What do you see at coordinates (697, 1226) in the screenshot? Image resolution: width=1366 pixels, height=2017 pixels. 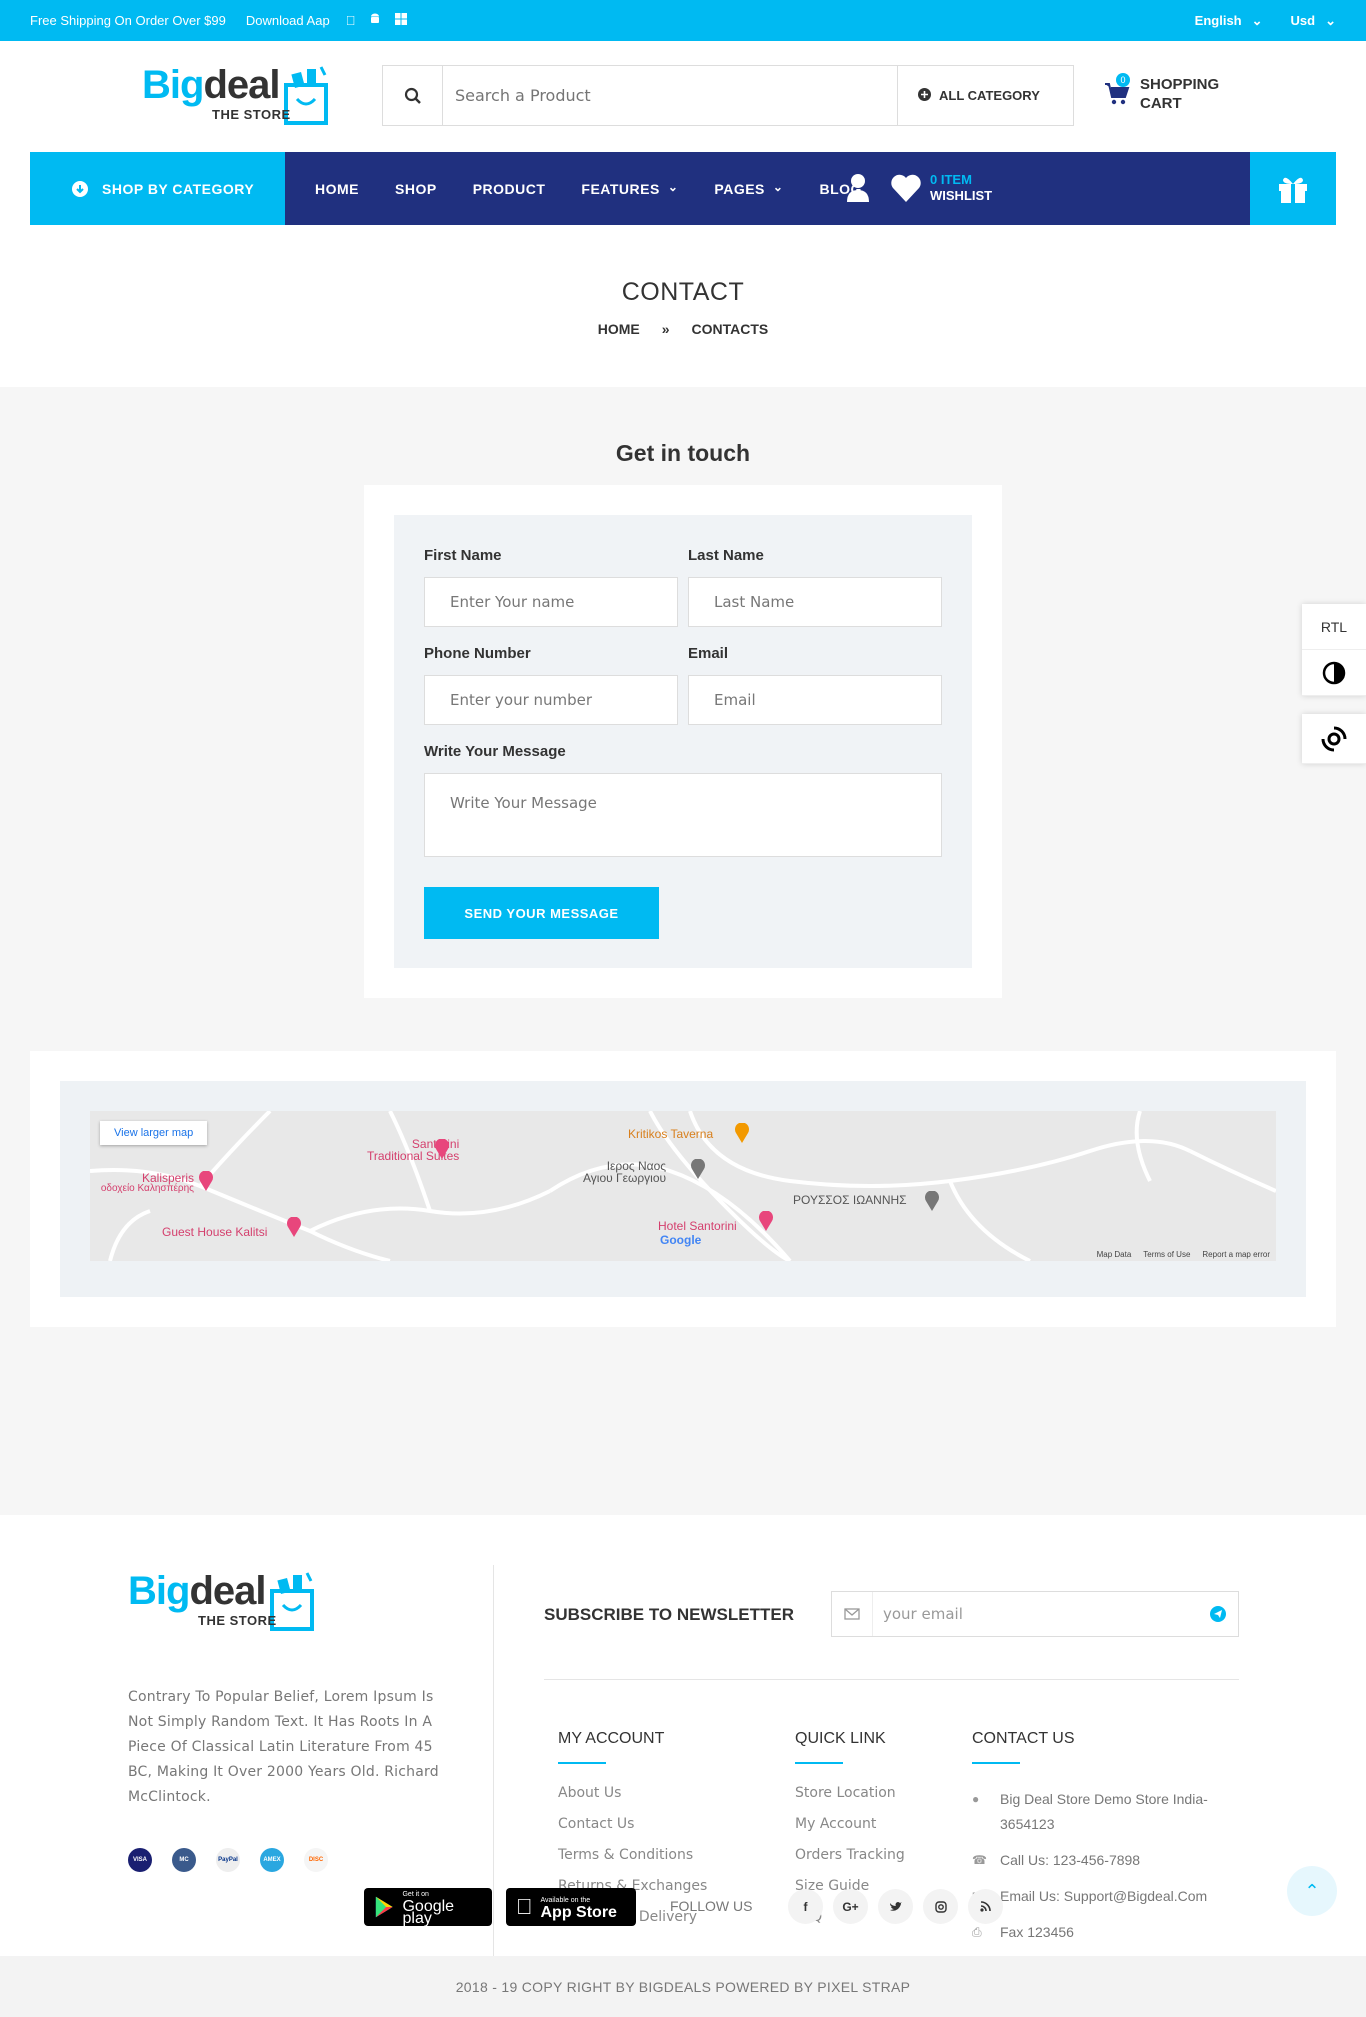 I see `map-place-hotel-santorini: Hotel Santorini` at bounding box center [697, 1226].